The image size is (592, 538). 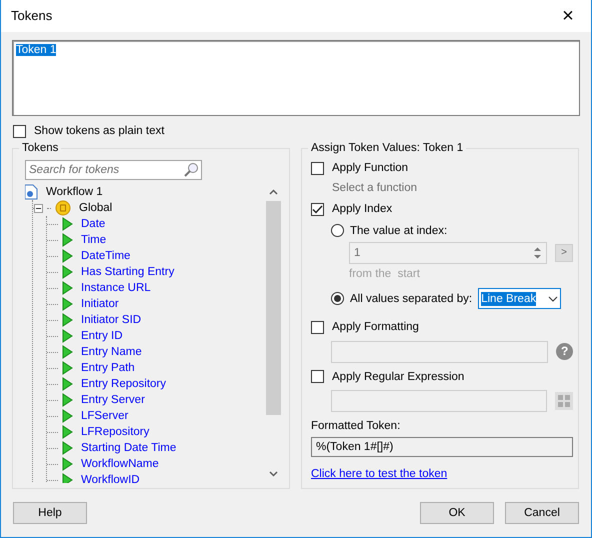 What do you see at coordinates (113, 170) in the screenshot?
I see `search-field: Search for tokens` at bounding box center [113, 170].